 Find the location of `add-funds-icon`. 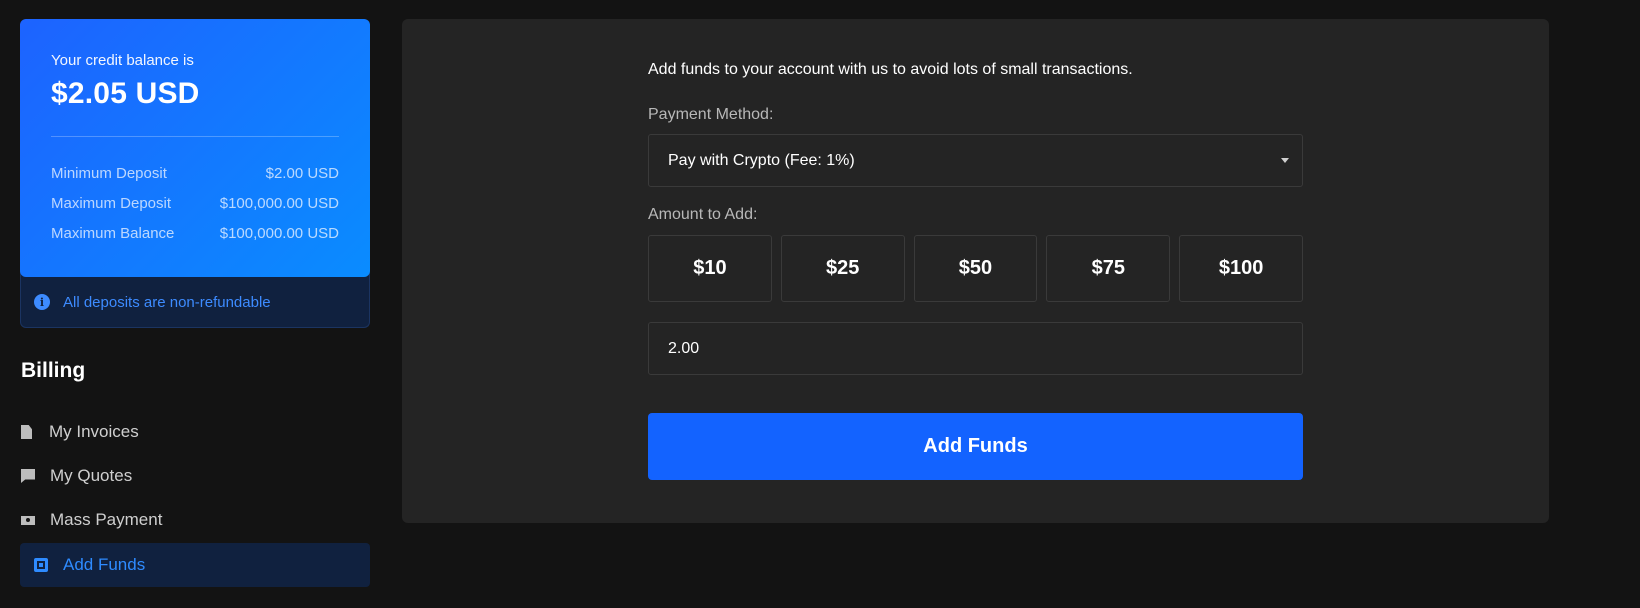

add-funds-icon is located at coordinates (41, 565).